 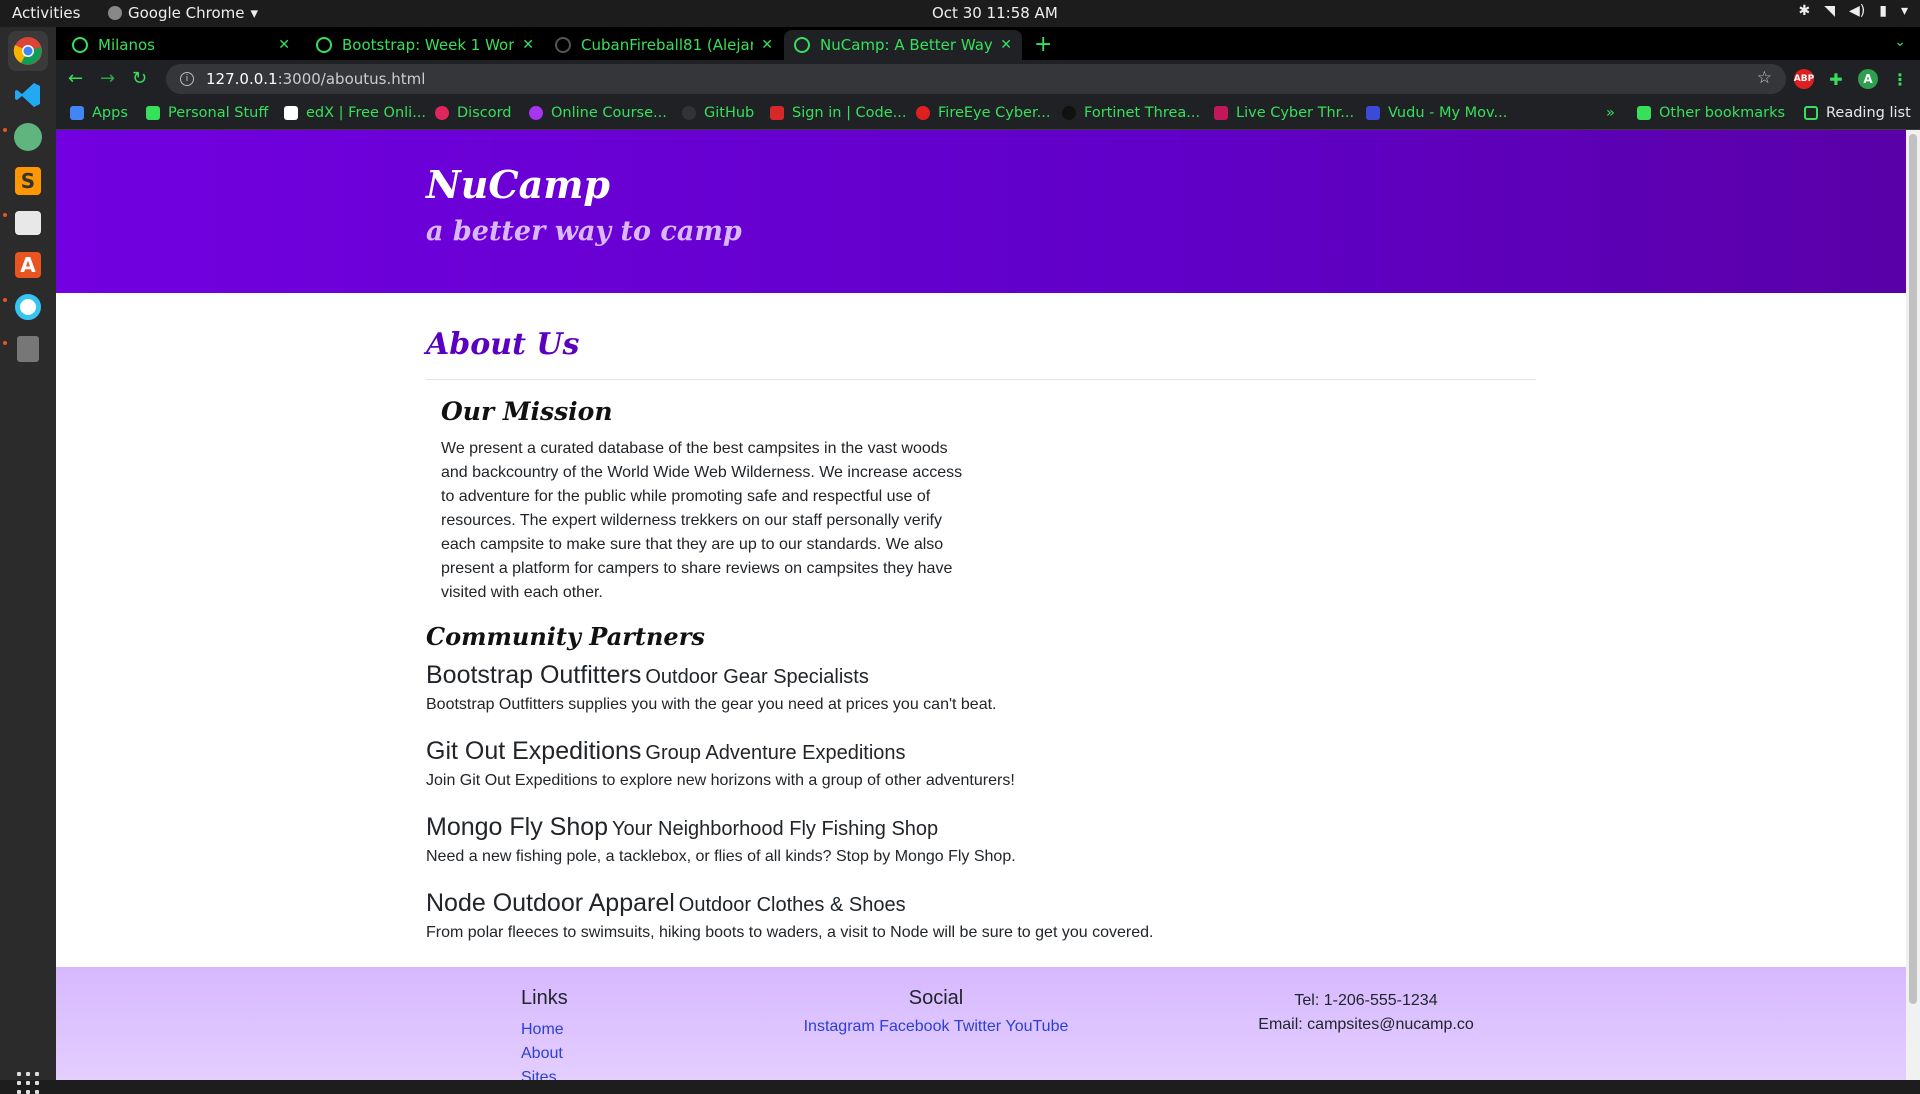 I want to click on partner-name: Mongo Fly Shop, so click(x=517, y=827).